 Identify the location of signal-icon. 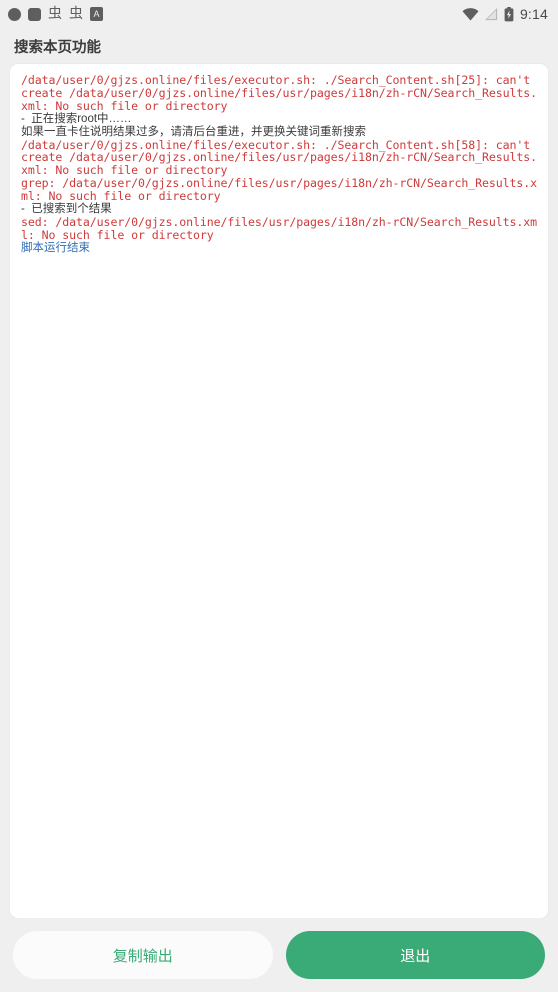
(491, 14).